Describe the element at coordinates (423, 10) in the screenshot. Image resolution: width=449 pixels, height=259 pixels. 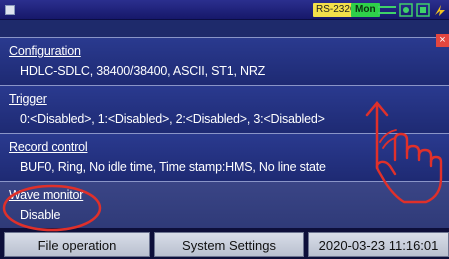
I see `card-icon` at that location.